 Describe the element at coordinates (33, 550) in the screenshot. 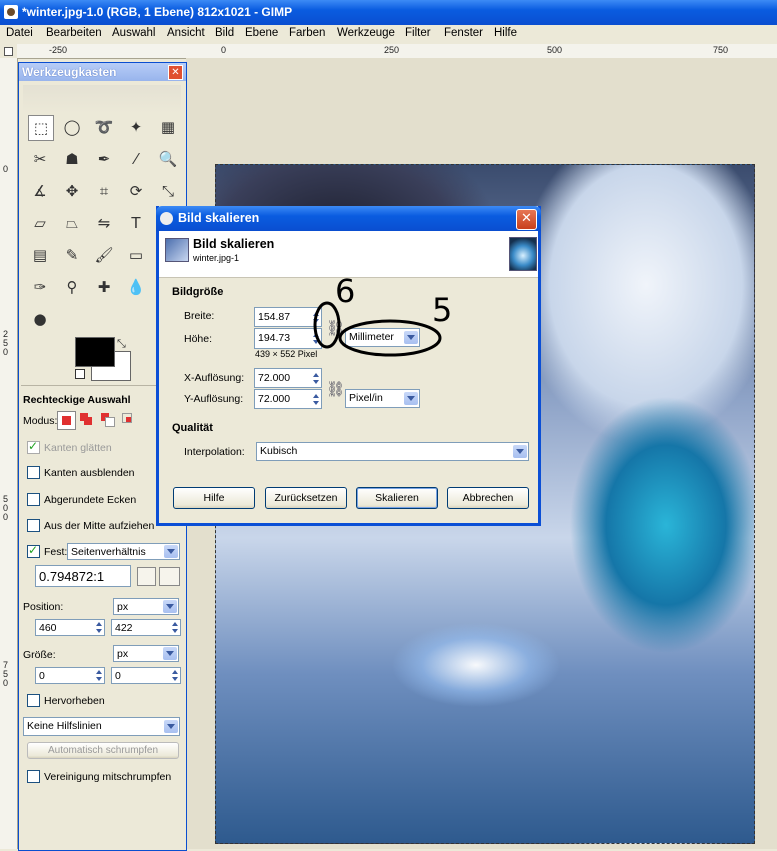

I see `fest-checkbox` at that location.